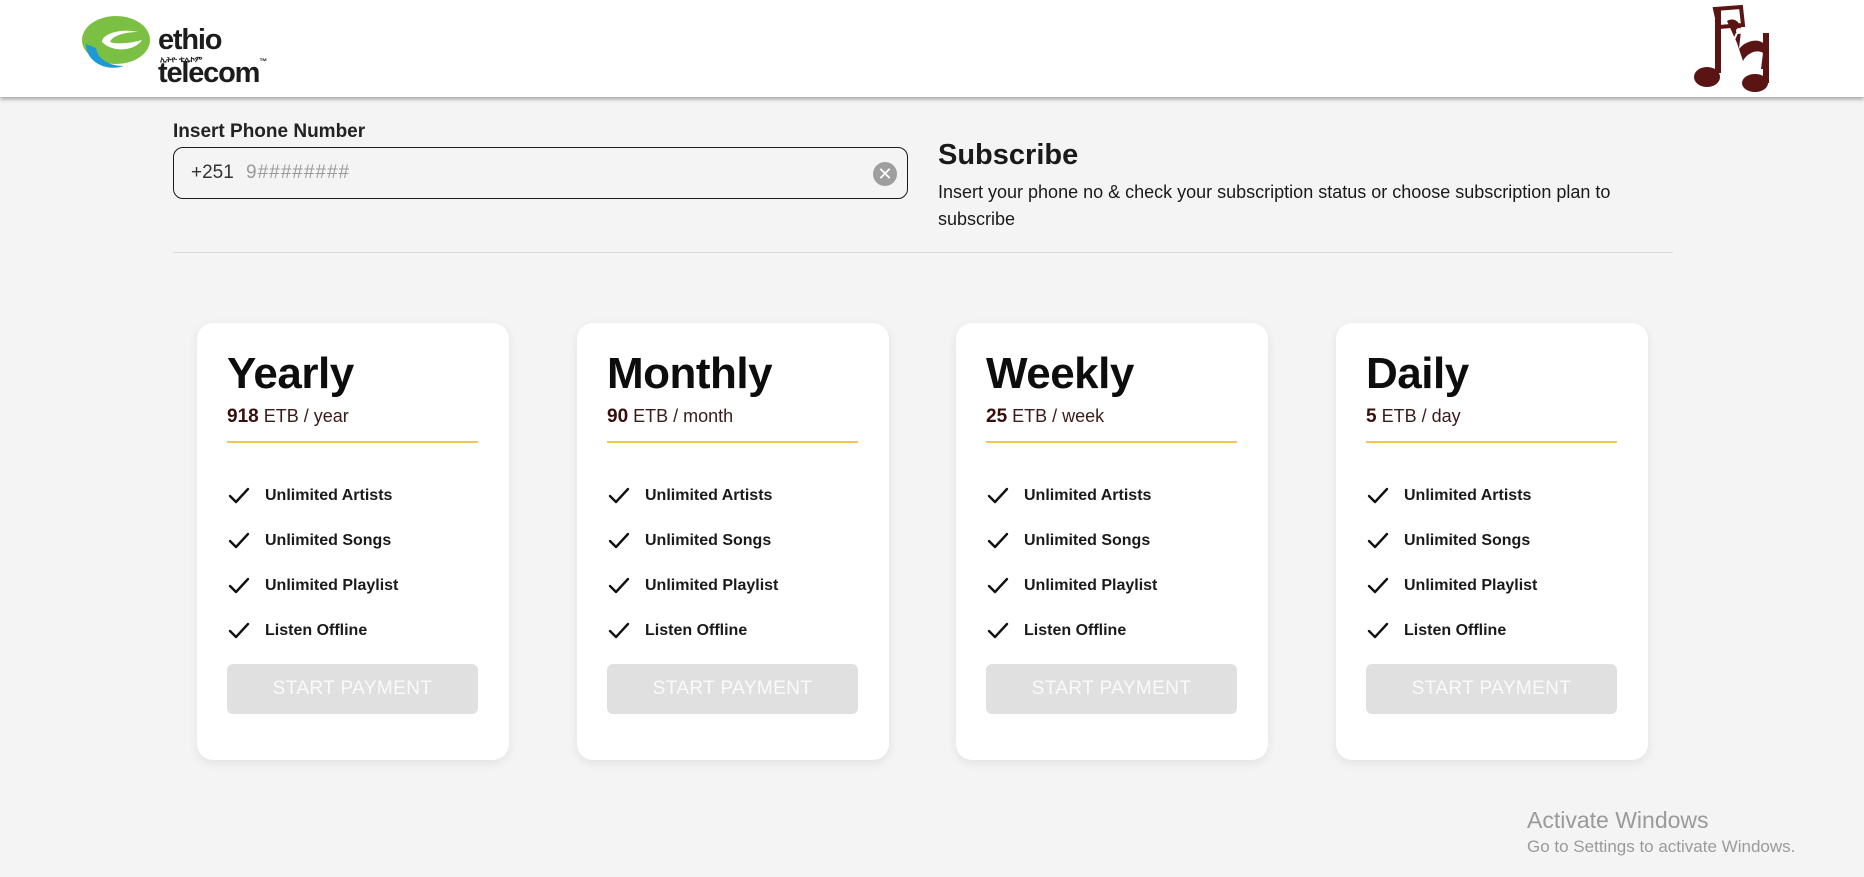 Image resolution: width=1864 pixels, height=877 pixels. I want to click on plan-unit: ETB / month, so click(683, 416).